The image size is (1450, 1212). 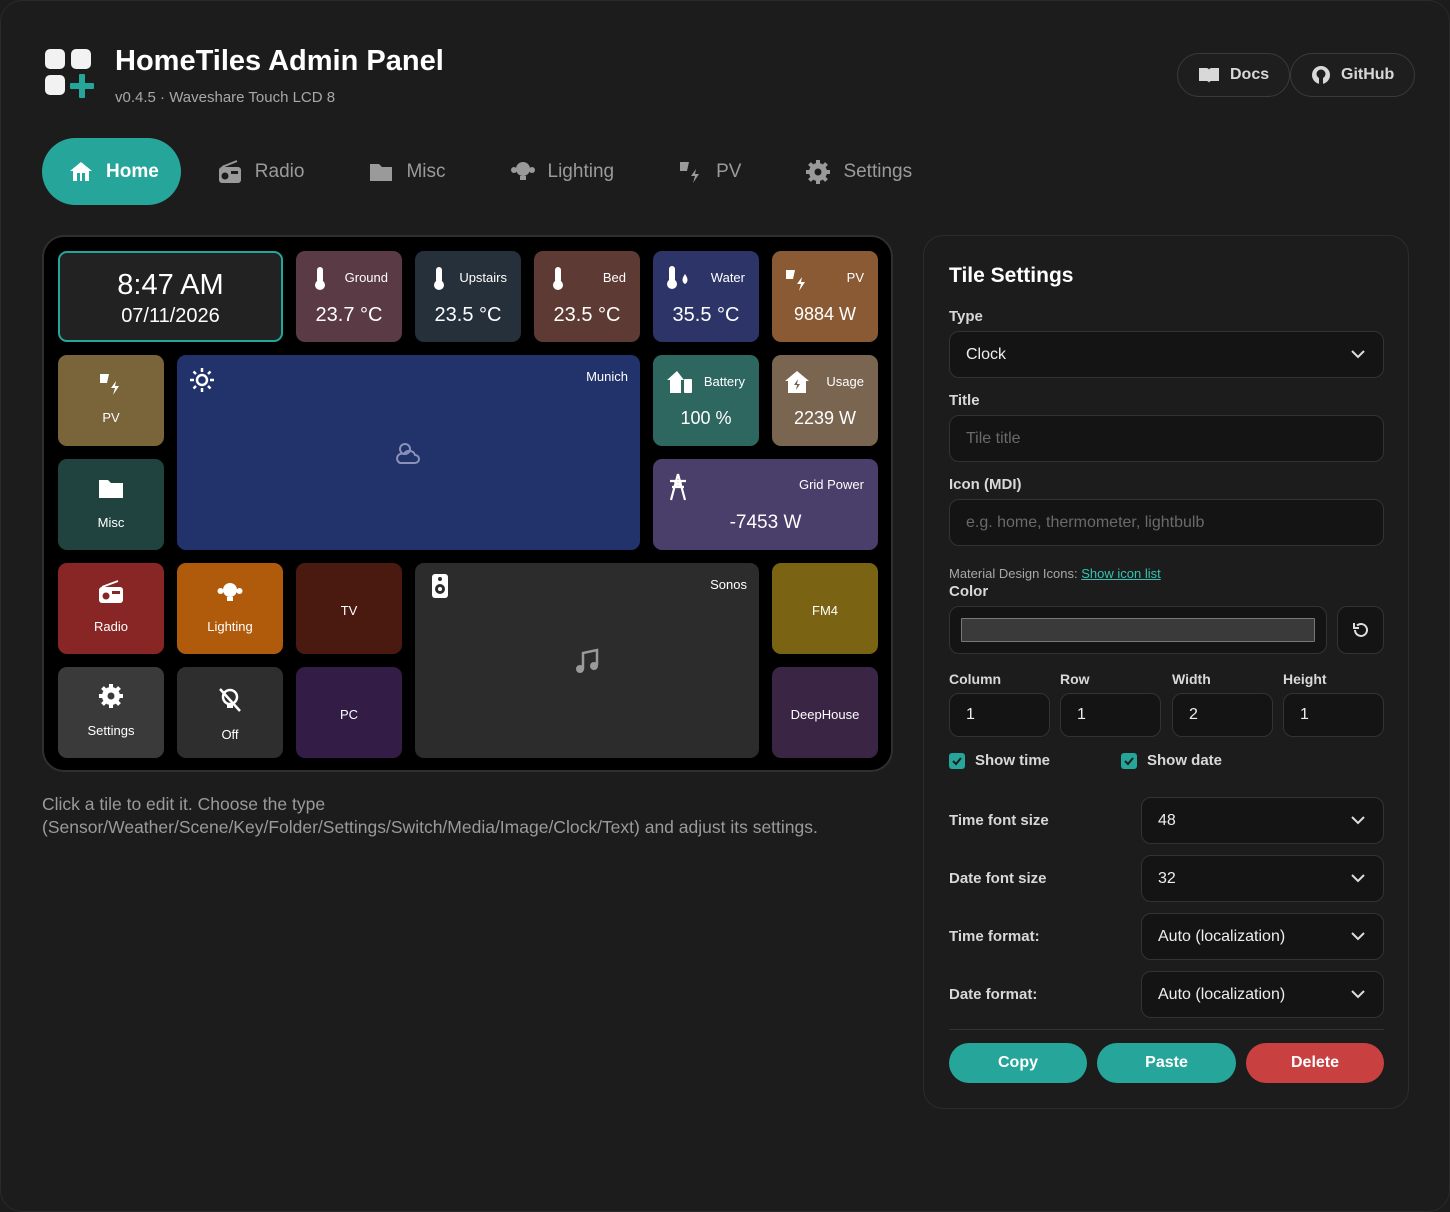 What do you see at coordinates (1185, 760) in the screenshot?
I see `show-date-label: Show date` at bounding box center [1185, 760].